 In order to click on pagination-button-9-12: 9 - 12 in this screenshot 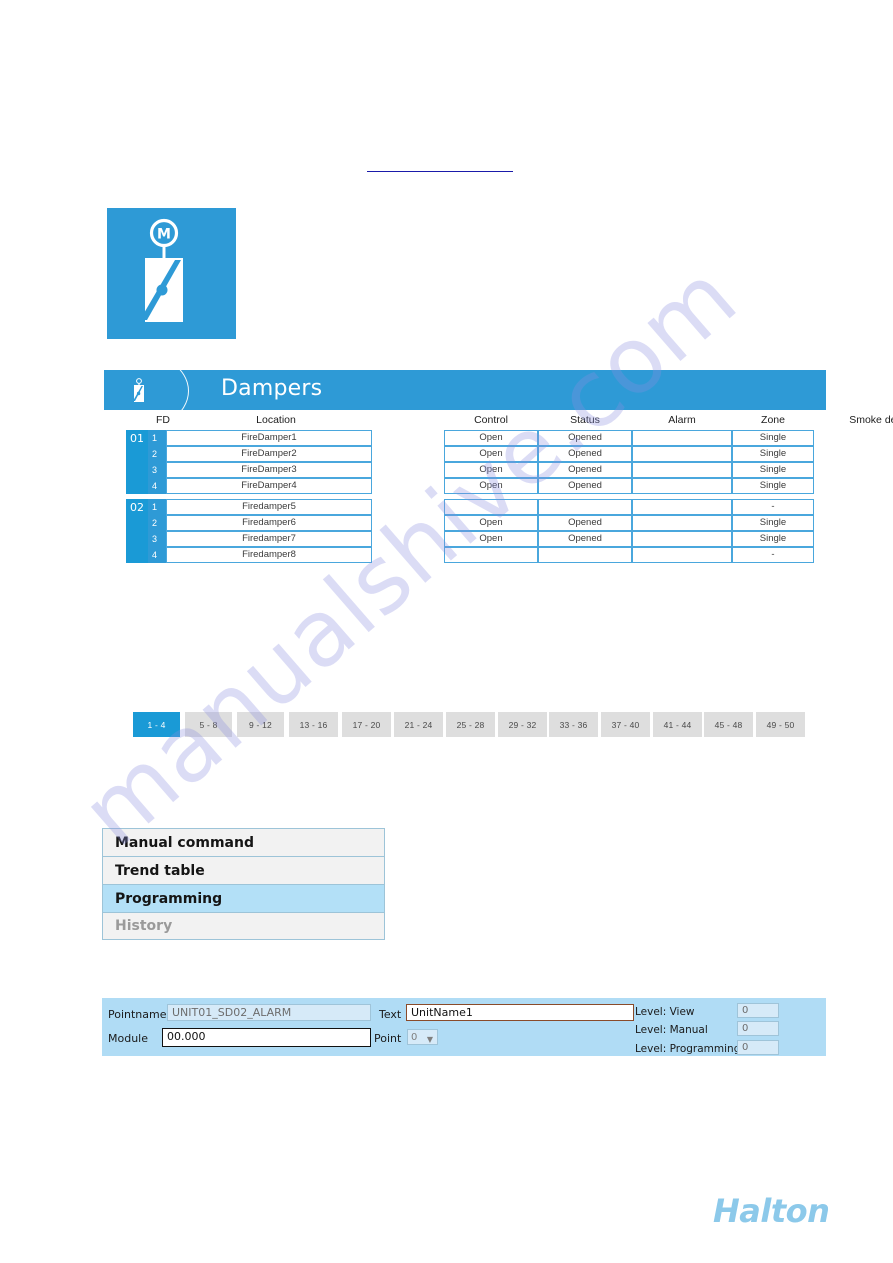, I will do `click(260, 724)`.